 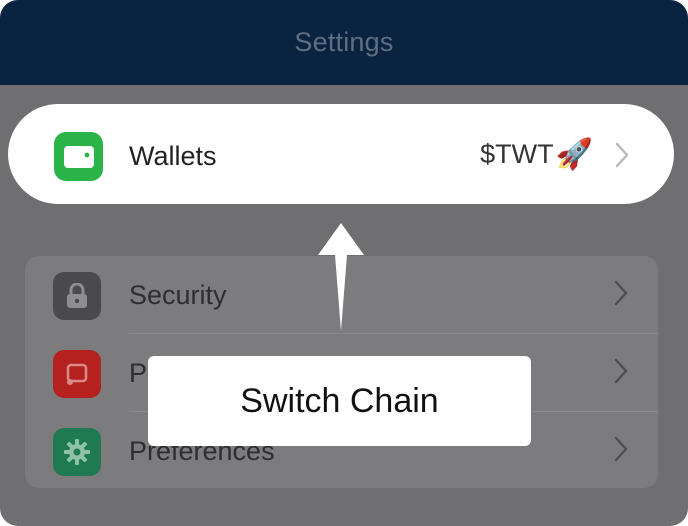 I want to click on tooltip: Switch Chain, so click(x=339, y=401).